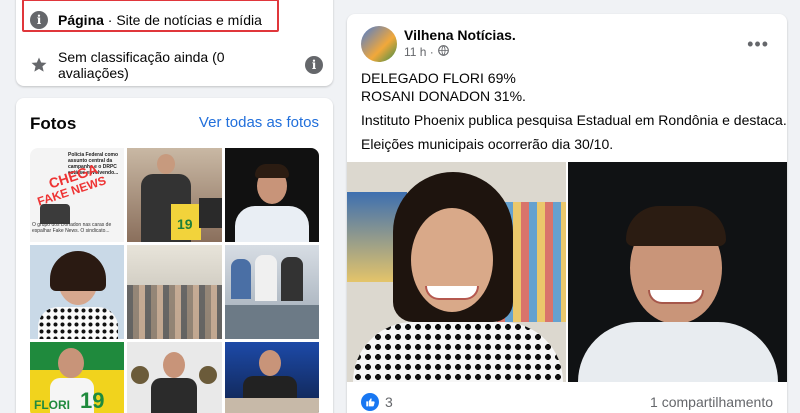  What do you see at coordinates (141, 65) in the screenshot?
I see `rating-text: Sem classificação ainda (0 avaliações)` at bounding box center [141, 65].